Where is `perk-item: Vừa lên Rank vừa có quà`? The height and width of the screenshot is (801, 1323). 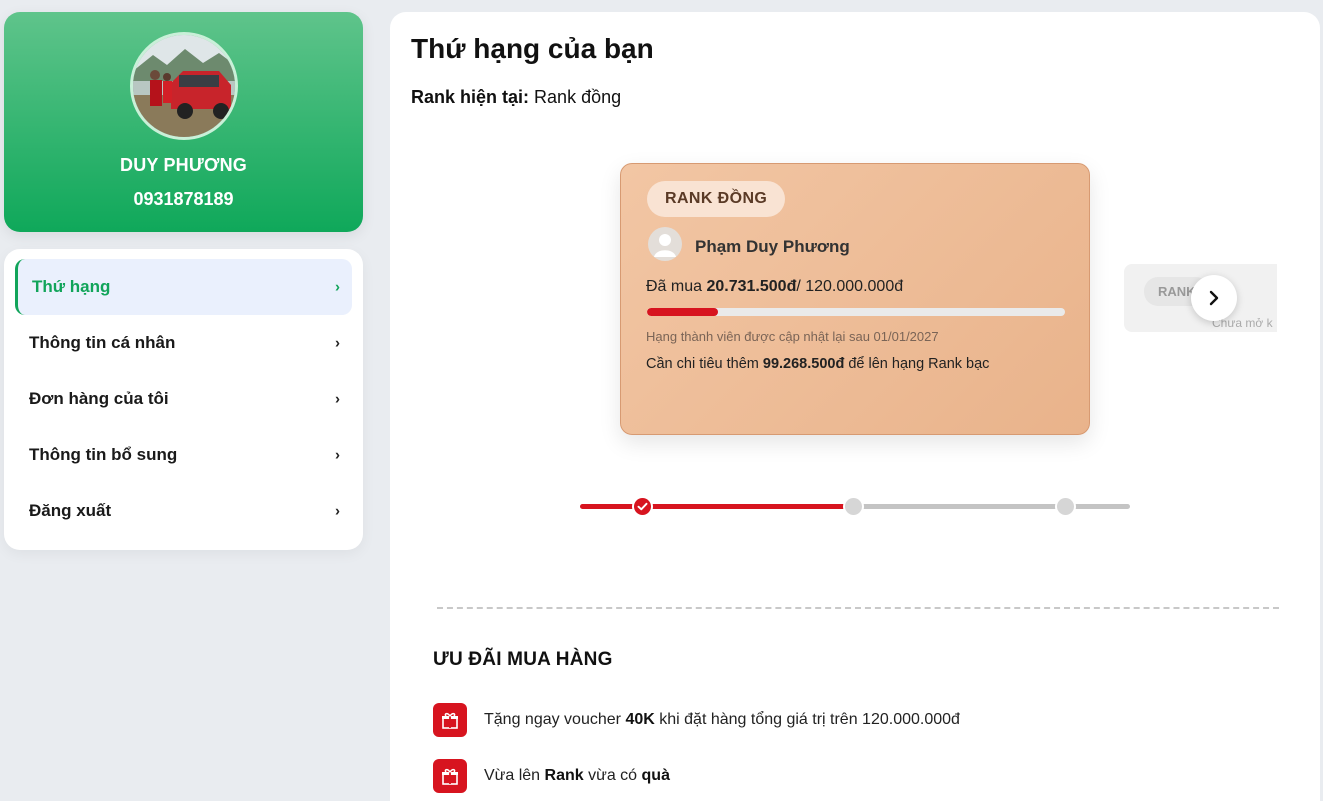
perk-item: Vừa lên Rank vừa có quà is located at coordinates (551, 776).